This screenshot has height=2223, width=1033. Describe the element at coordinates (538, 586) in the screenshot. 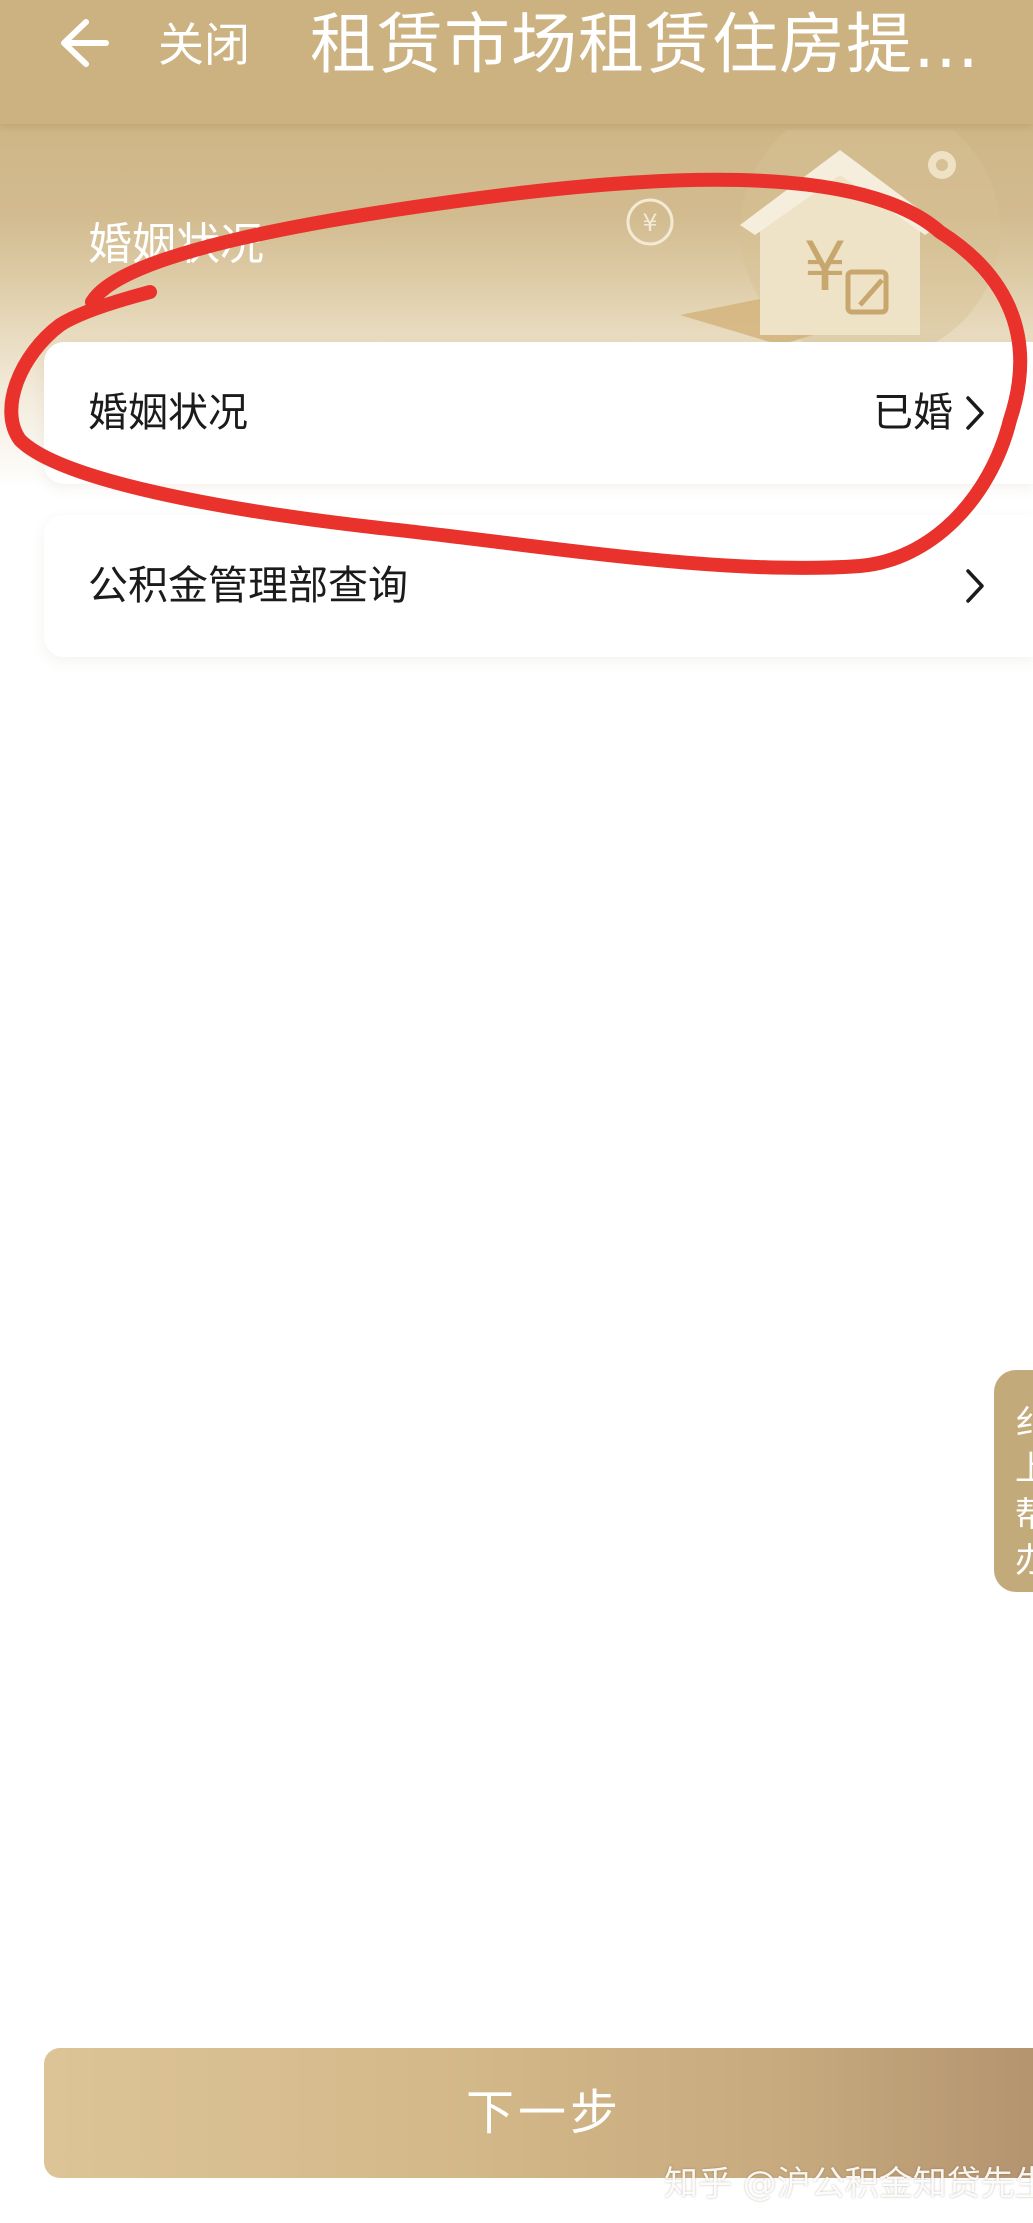

I see `fund-management-query-row: 公积金管理部查询` at that location.